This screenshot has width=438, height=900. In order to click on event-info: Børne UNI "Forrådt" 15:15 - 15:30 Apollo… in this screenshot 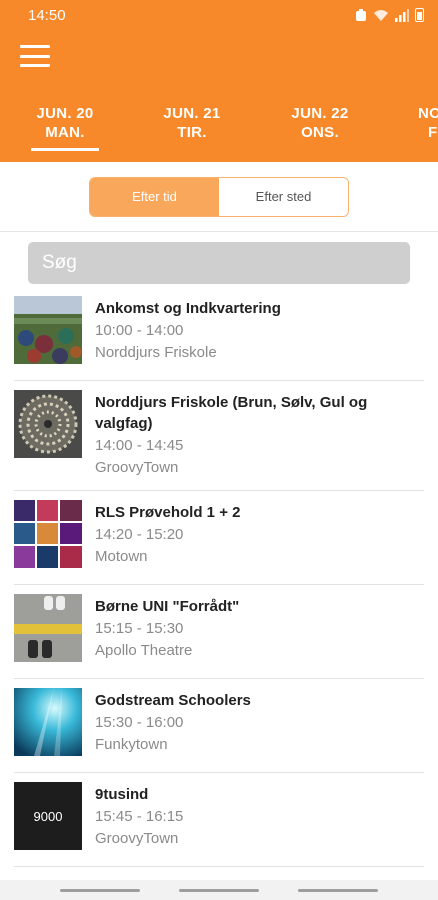, I will do `click(259, 636)`.